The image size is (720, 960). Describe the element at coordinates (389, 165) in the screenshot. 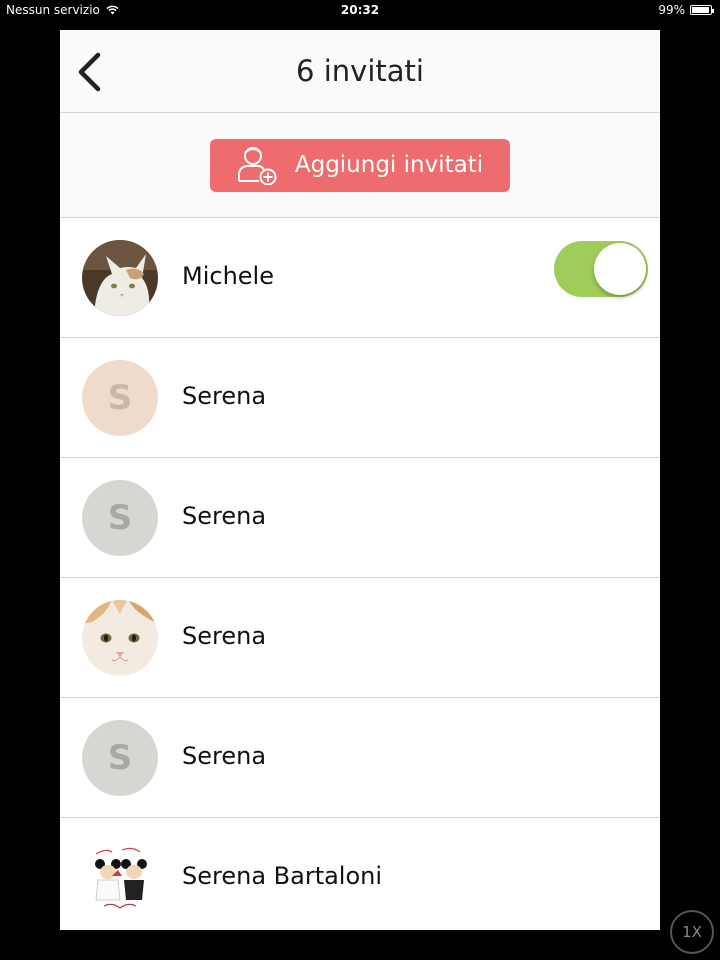

I see `add-guests-label: Aggiungi invitati` at that location.